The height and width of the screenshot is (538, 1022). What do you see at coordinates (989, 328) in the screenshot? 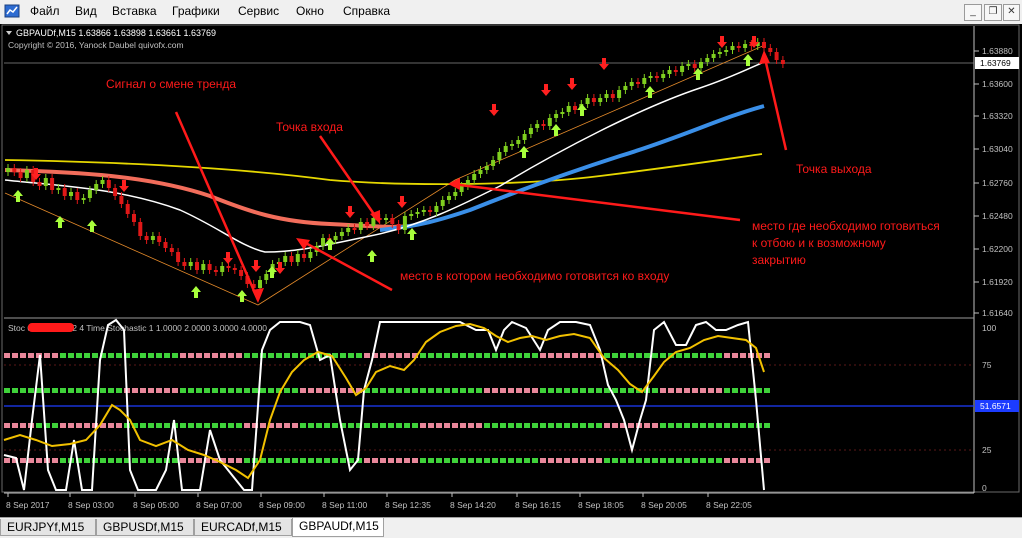
I see `indicator-tick-label: 100` at bounding box center [989, 328].